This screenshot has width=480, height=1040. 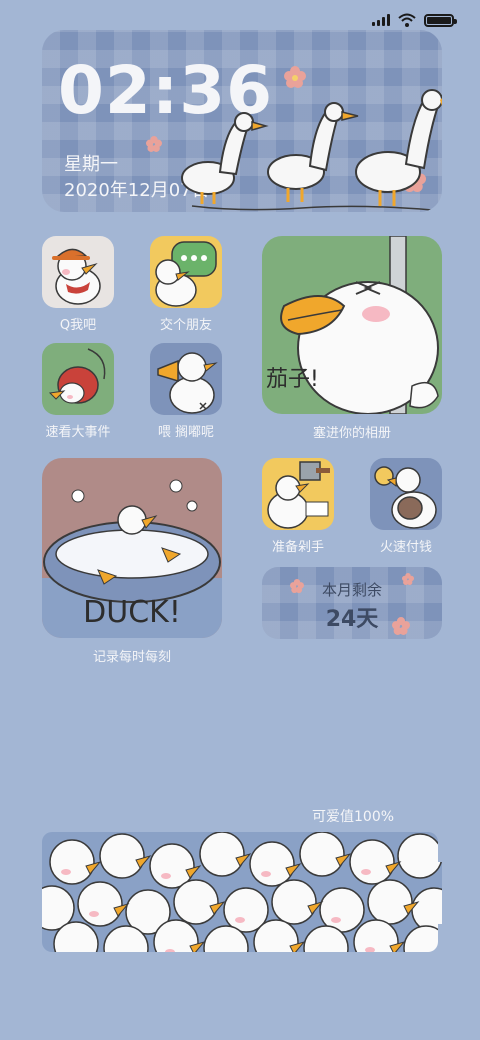 I want to click on battery-fill, so click(x=439, y=20).